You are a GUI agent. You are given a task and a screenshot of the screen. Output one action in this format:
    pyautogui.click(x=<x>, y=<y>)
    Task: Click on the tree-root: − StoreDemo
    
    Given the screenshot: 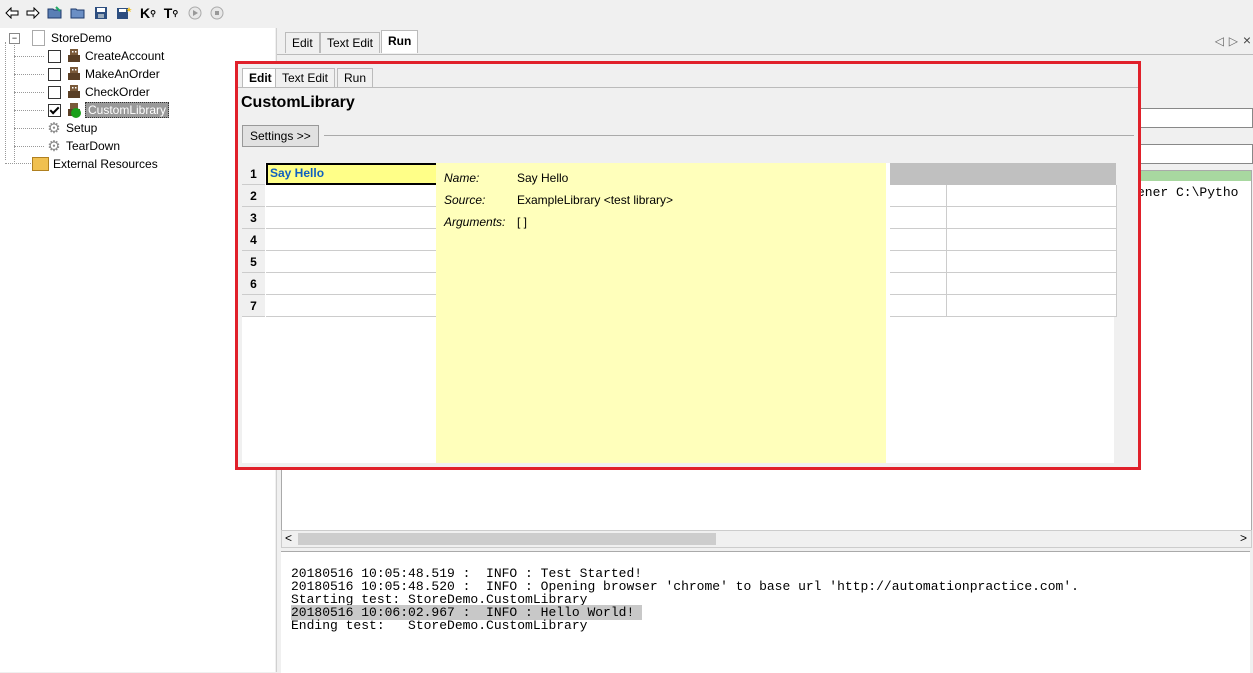 What is the action you would take?
    pyautogui.click(x=60, y=38)
    